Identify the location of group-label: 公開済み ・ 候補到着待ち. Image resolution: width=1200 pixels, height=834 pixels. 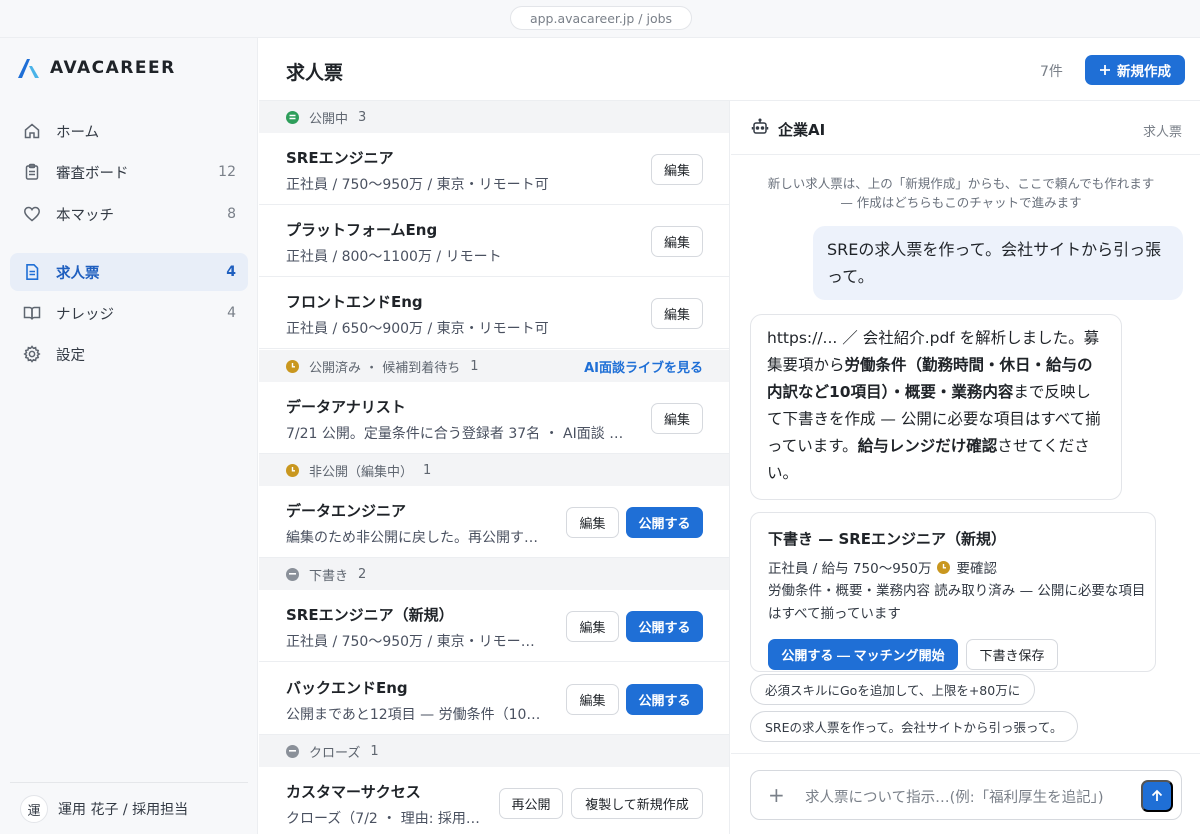
(385, 368).